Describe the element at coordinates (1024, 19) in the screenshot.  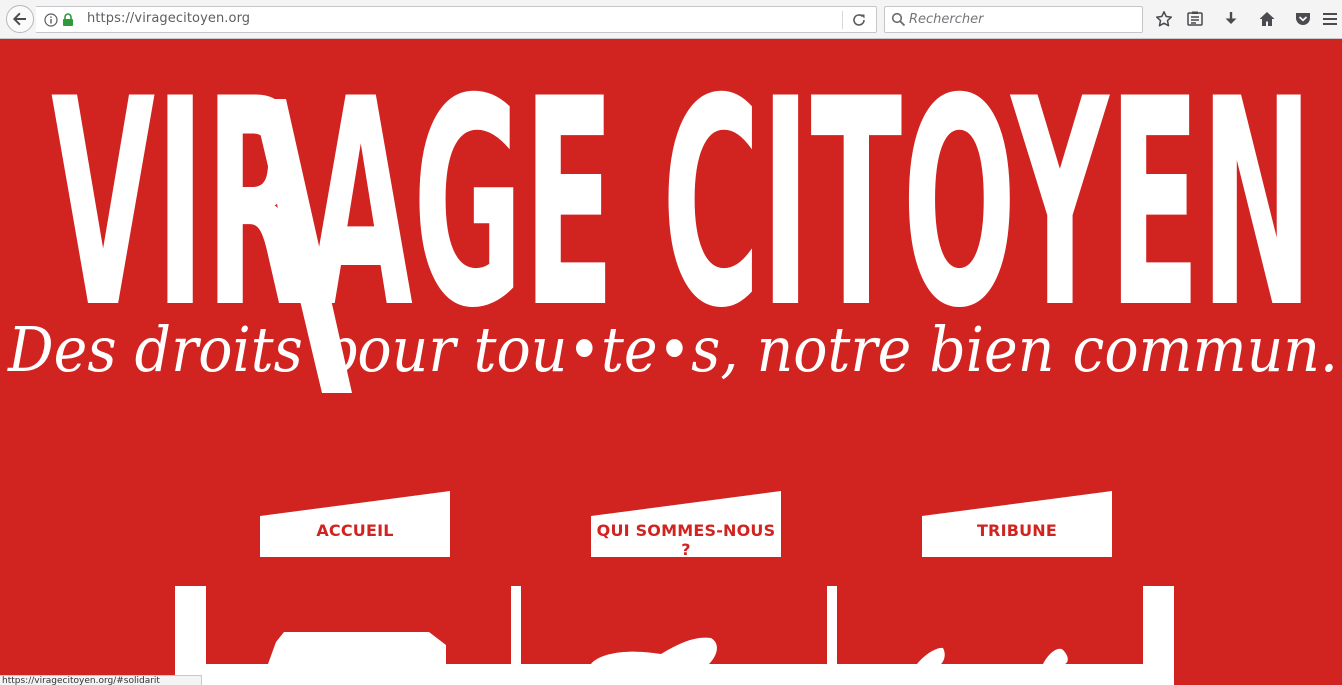
I see `search-input` at that location.